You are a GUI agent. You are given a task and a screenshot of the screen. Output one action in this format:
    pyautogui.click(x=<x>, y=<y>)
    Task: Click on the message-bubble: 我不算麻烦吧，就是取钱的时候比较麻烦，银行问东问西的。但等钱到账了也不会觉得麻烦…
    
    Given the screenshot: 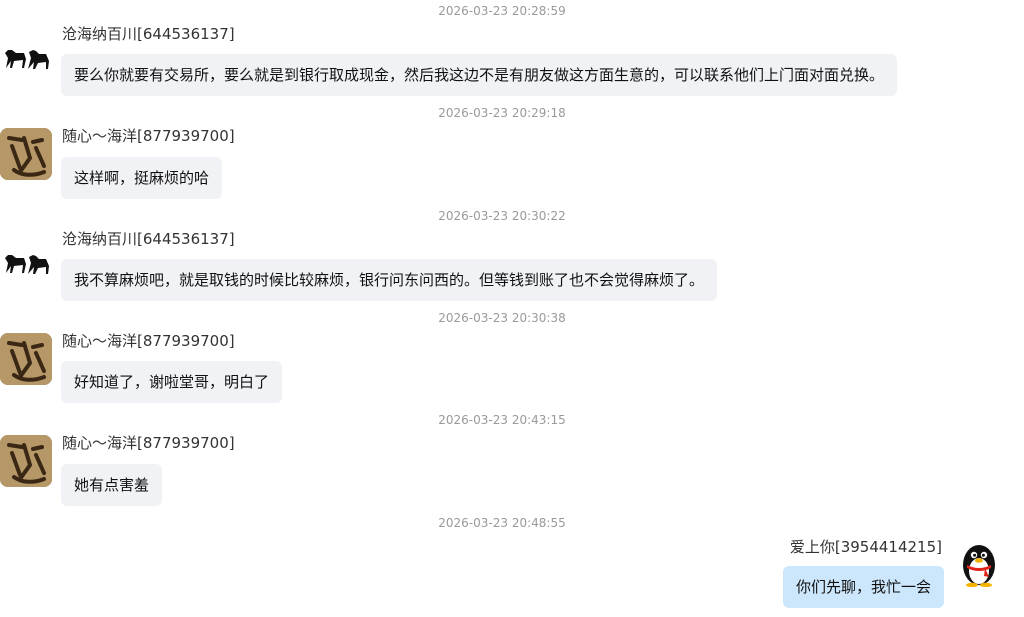 What is the action you would take?
    pyautogui.click(x=389, y=280)
    